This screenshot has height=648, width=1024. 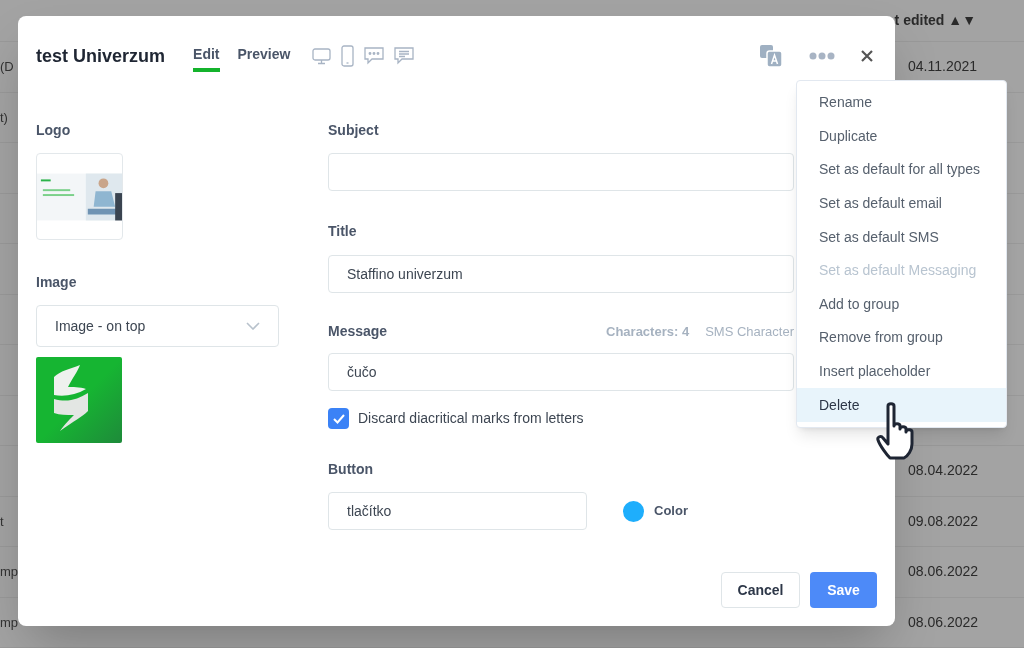 What do you see at coordinates (901, 136) in the screenshot?
I see `menu-item: Duplicate` at bounding box center [901, 136].